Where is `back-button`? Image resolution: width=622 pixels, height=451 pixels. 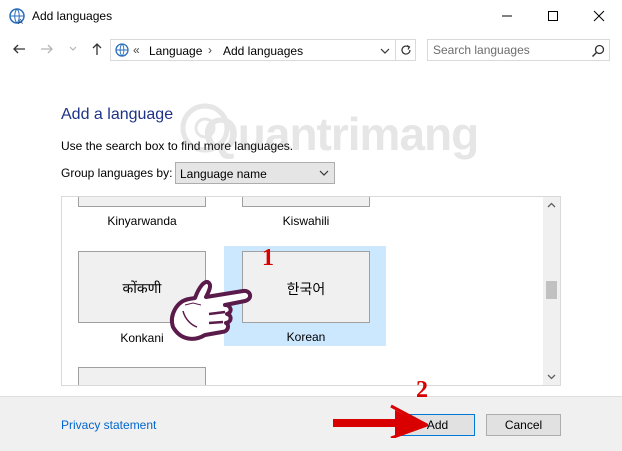
back-button is located at coordinates (19, 49).